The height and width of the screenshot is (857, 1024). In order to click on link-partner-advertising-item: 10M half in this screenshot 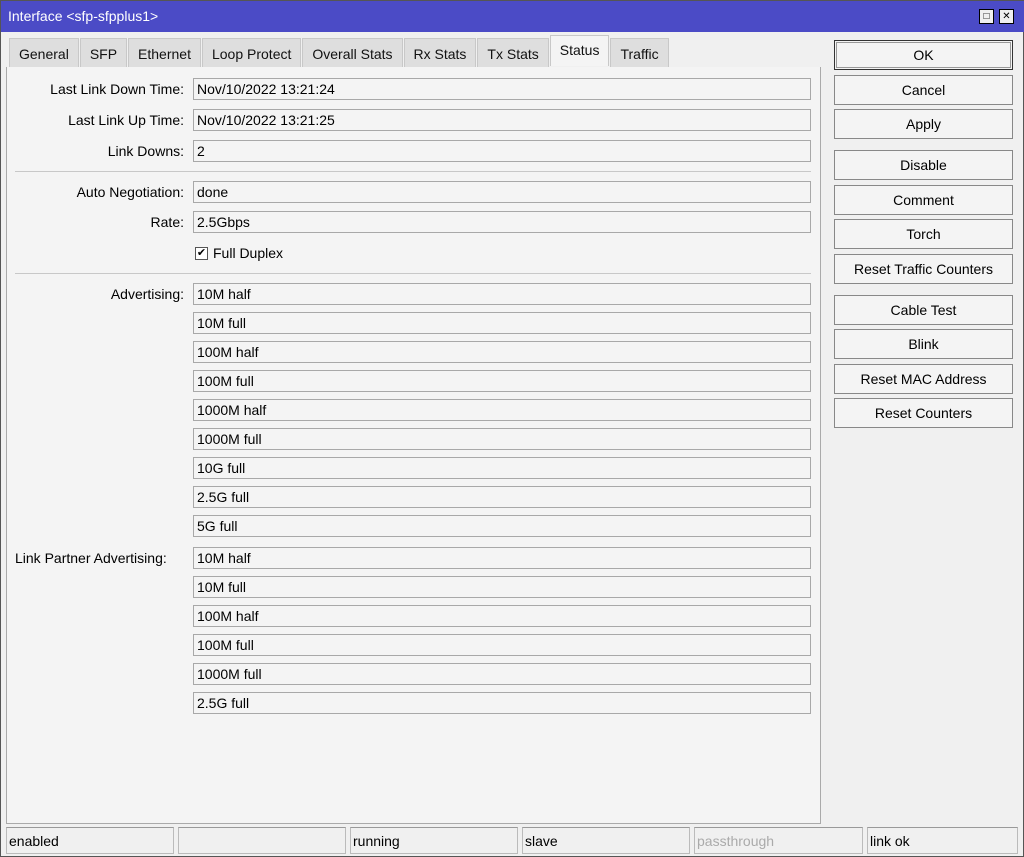, I will do `click(502, 558)`.